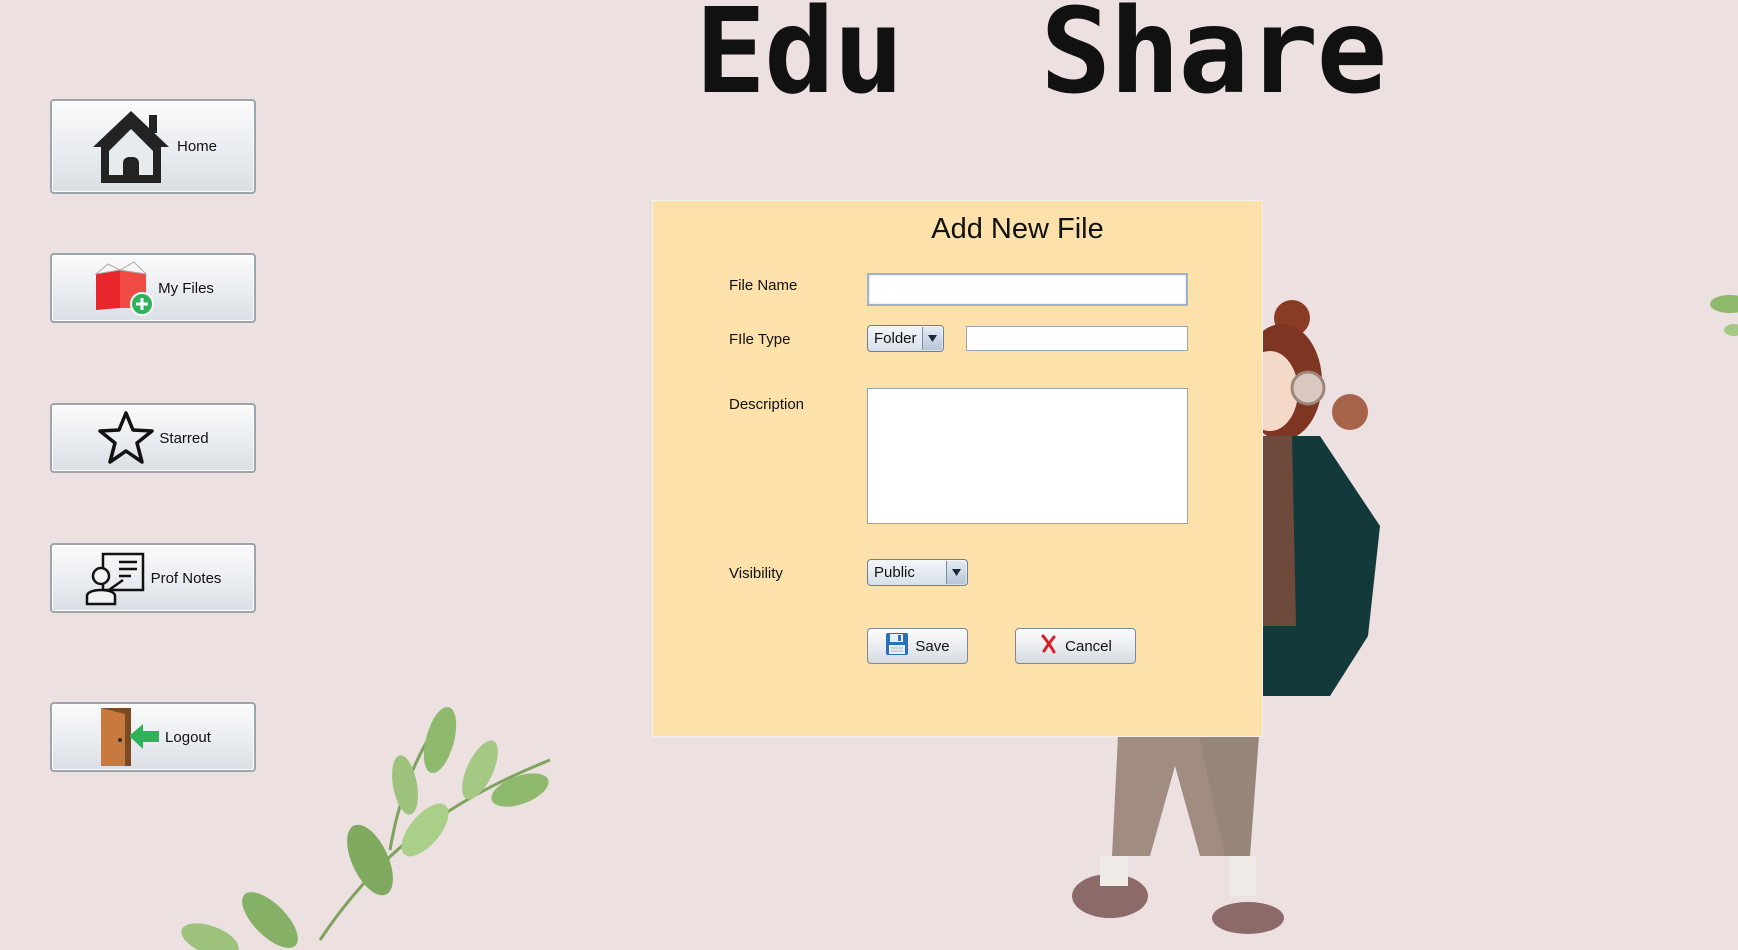 This screenshot has width=1738, height=950. What do you see at coordinates (760, 339) in the screenshot?
I see `file-type-label: FIle Type` at bounding box center [760, 339].